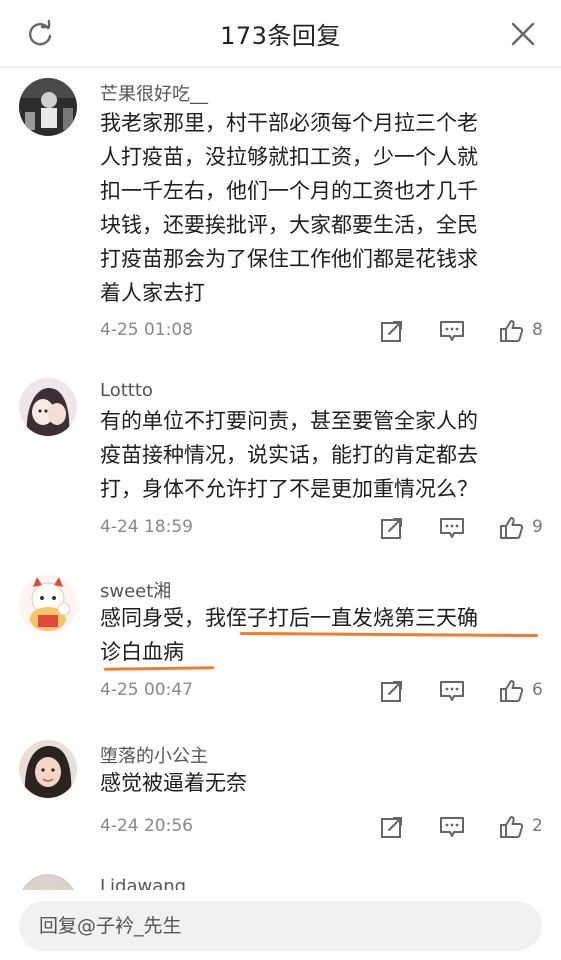 The width and height of the screenshot is (561, 960). What do you see at coordinates (322, 828) in the screenshot?
I see `comment-meta: 4-24 20:56 2` at bounding box center [322, 828].